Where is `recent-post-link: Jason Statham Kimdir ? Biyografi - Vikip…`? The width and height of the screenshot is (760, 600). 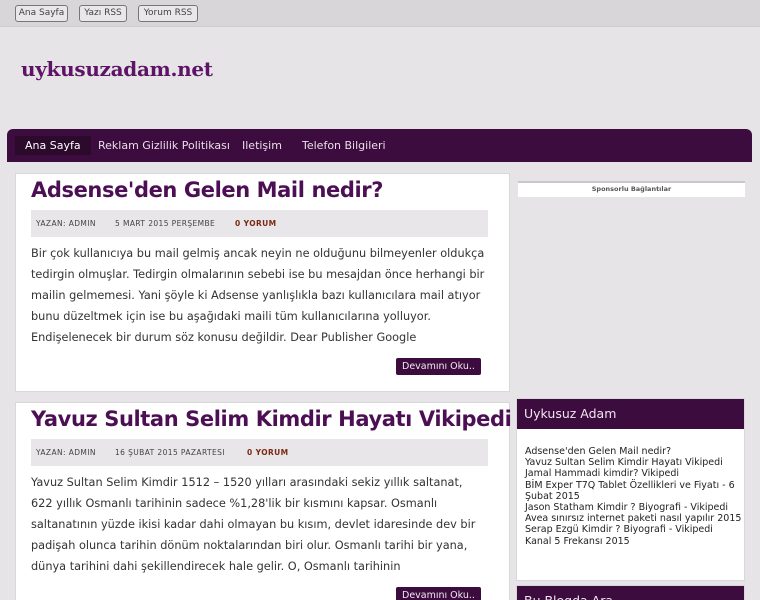 recent-post-link: Jason Statham Kimdir ? Biyografi - Vikip… is located at coordinates (634, 507).